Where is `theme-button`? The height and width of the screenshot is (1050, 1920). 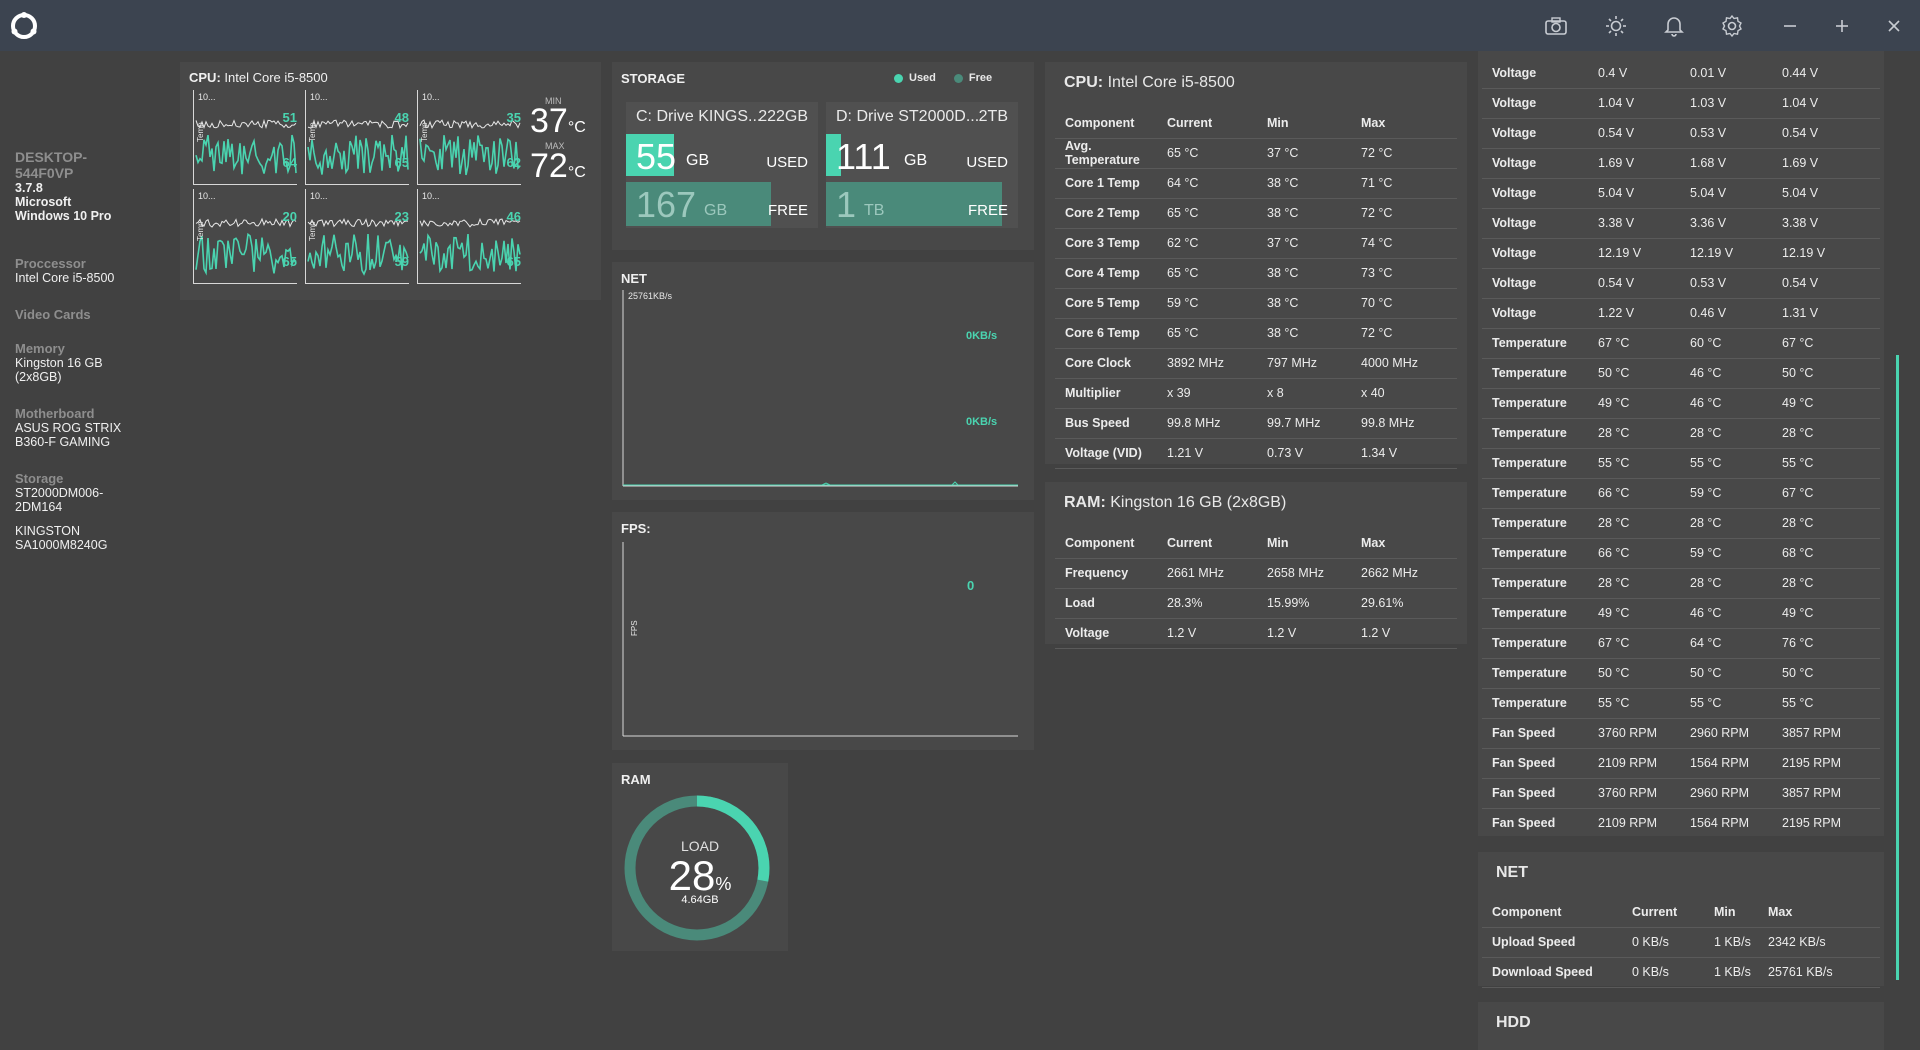
theme-button is located at coordinates (1616, 26).